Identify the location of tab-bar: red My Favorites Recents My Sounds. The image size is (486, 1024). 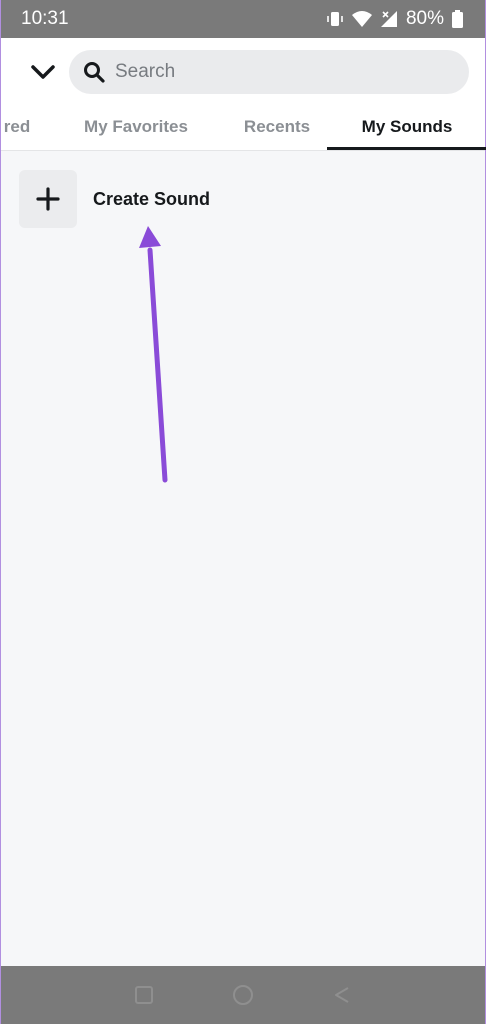
(243, 127).